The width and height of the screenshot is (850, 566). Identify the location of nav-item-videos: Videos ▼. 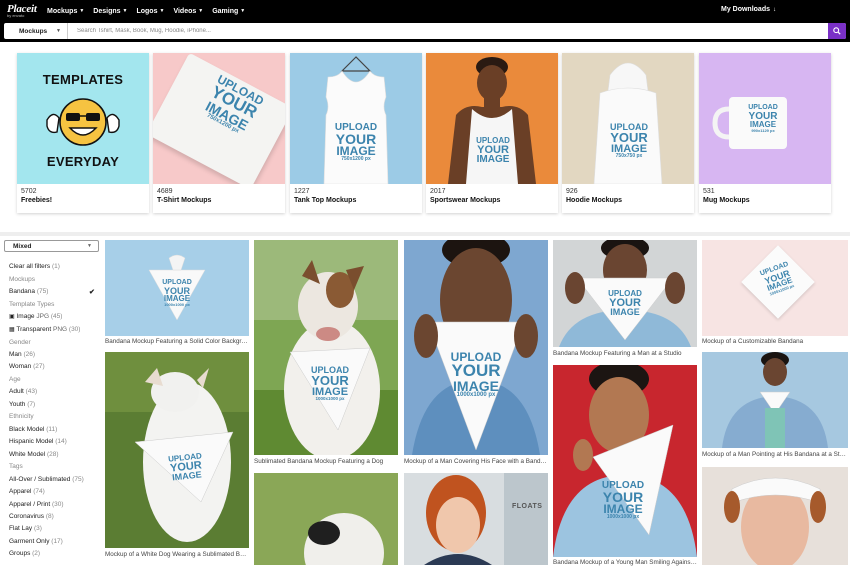
(188, 11).